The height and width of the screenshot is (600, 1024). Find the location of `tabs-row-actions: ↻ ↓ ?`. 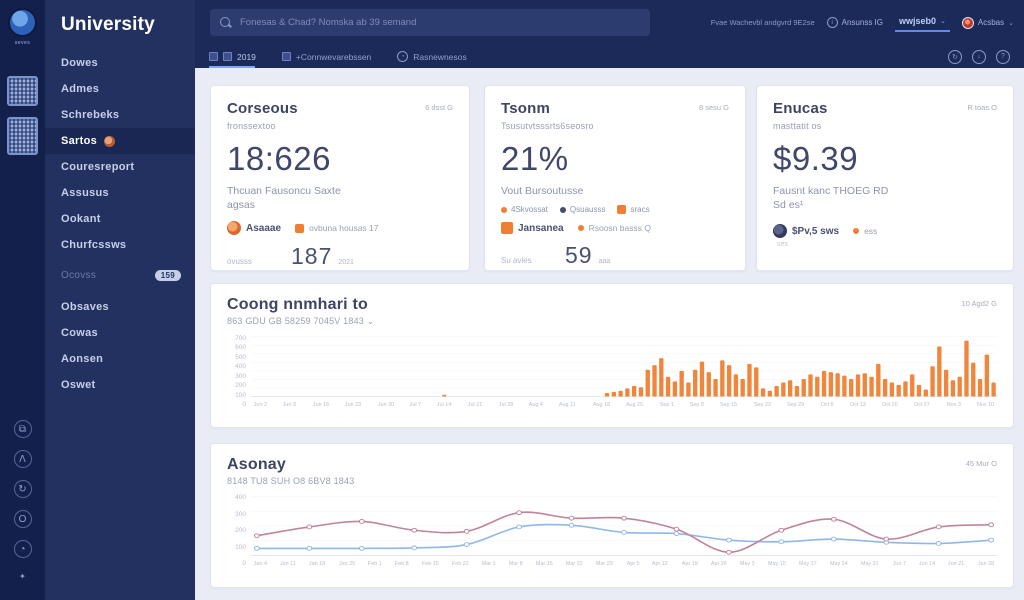

tabs-row-actions: ↻ ↓ ? is located at coordinates (979, 56).